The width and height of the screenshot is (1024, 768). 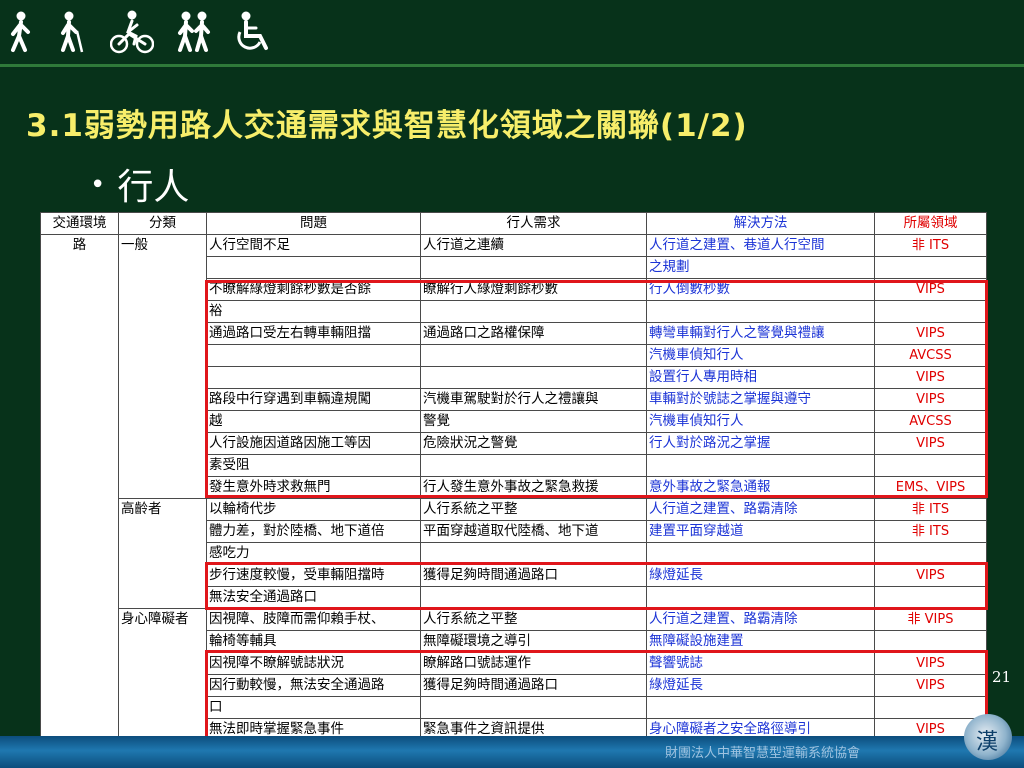 I want to click on need-cell: 瞭解行人綠燈剩餘秒數, so click(x=533, y=289).